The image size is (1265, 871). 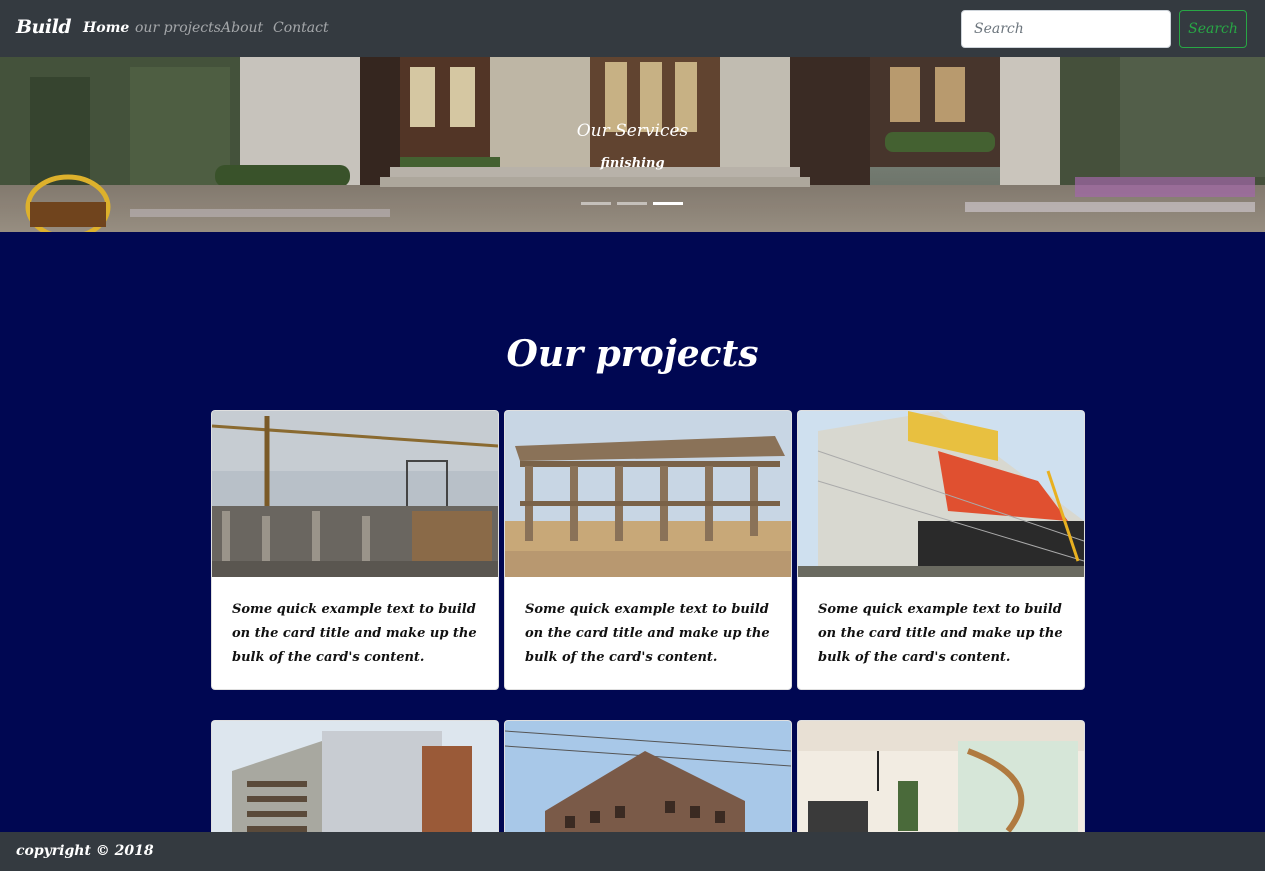 What do you see at coordinates (178, 28) in the screenshot?
I see `nav-link-our-projects: our projects` at bounding box center [178, 28].